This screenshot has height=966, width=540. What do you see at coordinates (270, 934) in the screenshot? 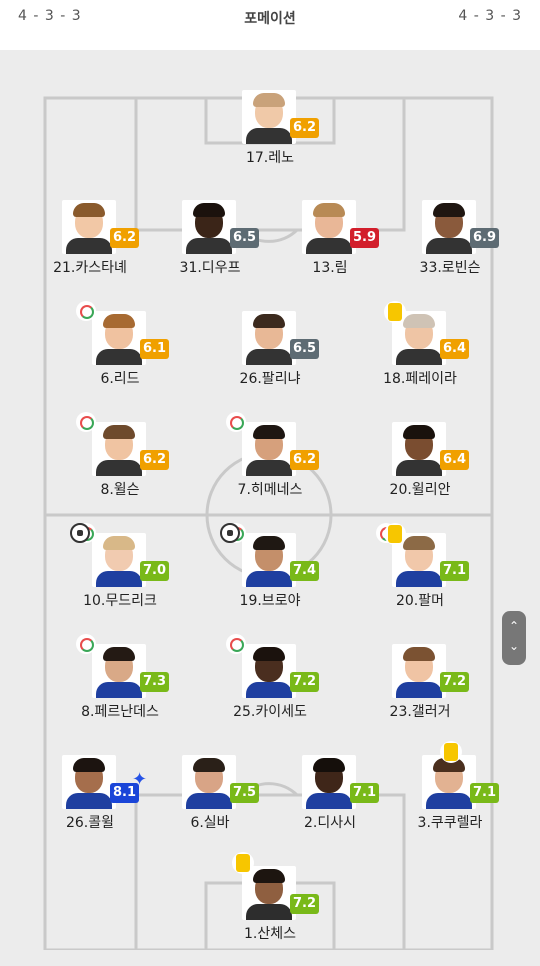
I see `player-name: 1.산체스` at bounding box center [270, 934].